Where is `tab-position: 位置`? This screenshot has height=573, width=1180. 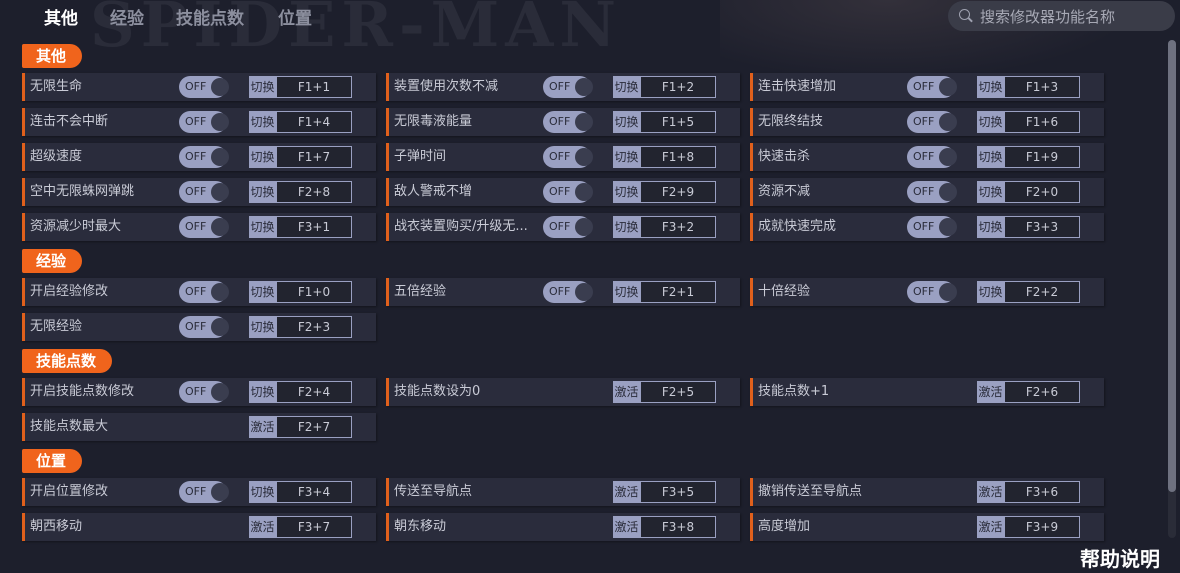 tab-position: 位置 is located at coordinates (295, 16).